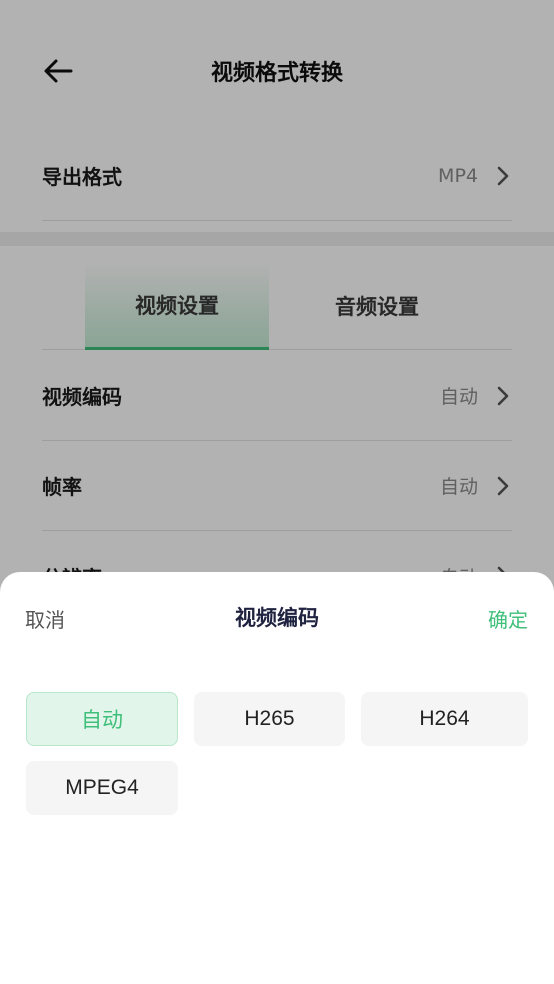  What do you see at coordinates (102, 788) in the screenshot?
I see `option-mpeg4: MPEG4` at bounding box center [102, 788].